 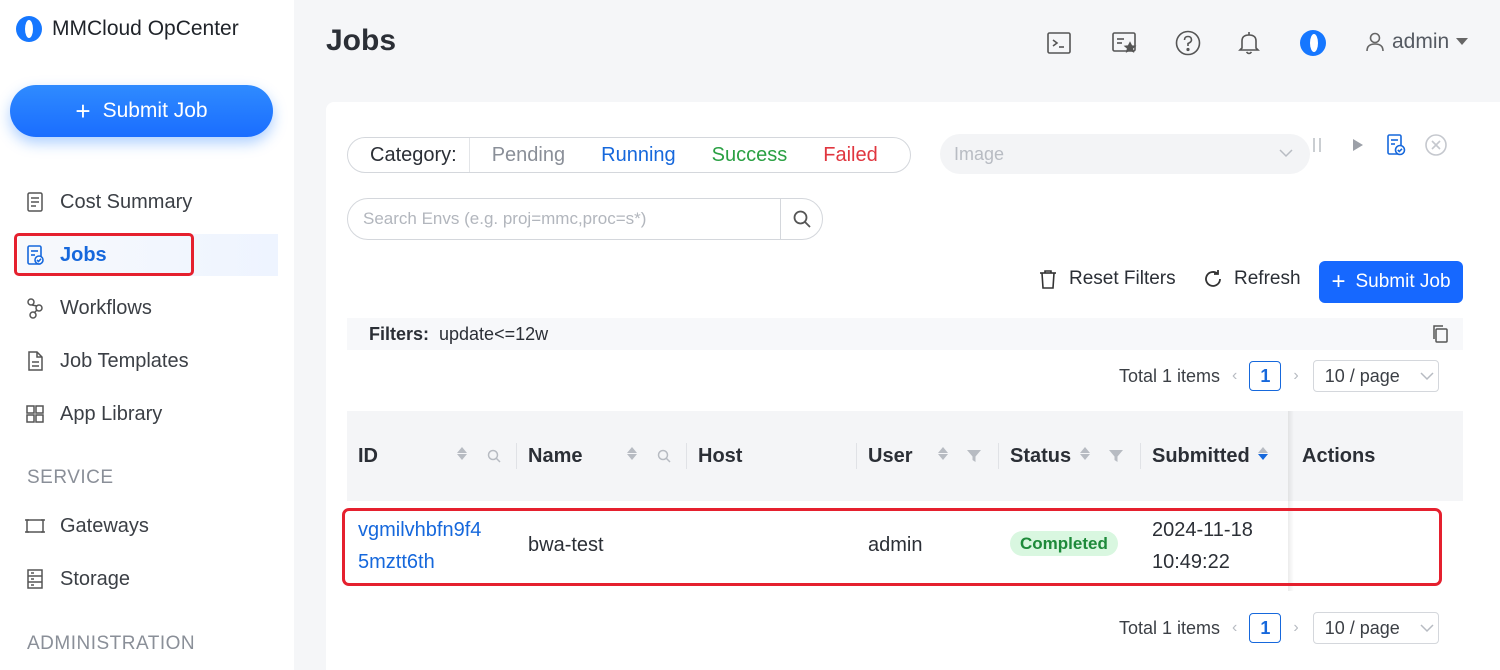 I want to click on table-row-name: bwa-test, so click(x=566, y=545).